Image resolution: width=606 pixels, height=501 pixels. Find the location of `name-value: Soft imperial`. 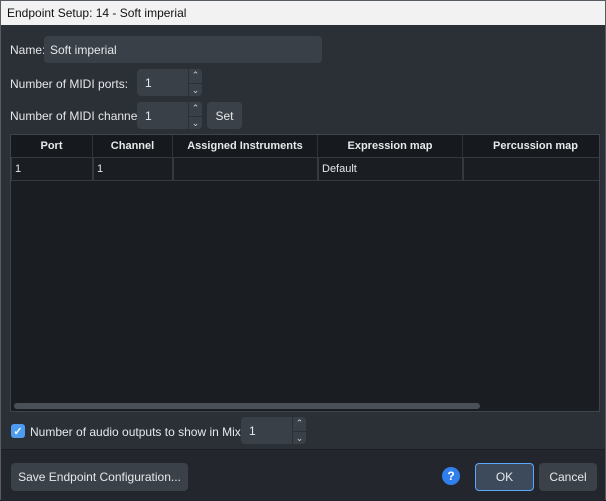

name-value: Soft imperial is located at coordinates (83, 49).